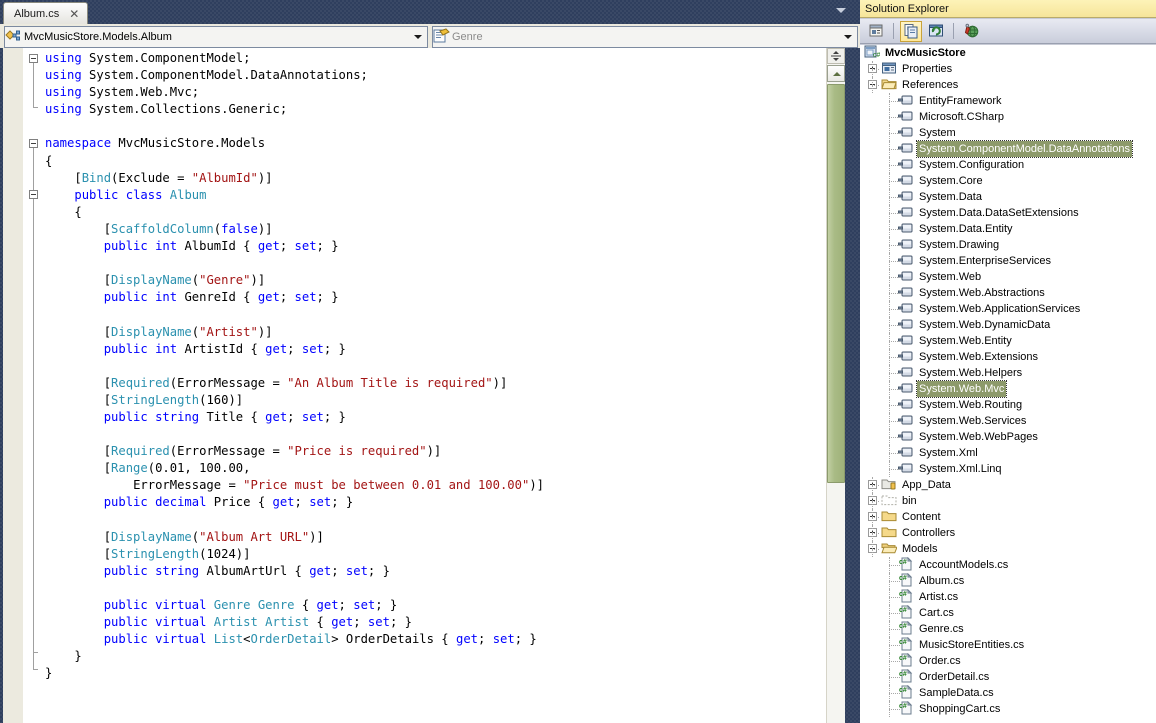 This screenshot has width=1156, height=723. I want to click on scroll-up-button, so click(836, 73).